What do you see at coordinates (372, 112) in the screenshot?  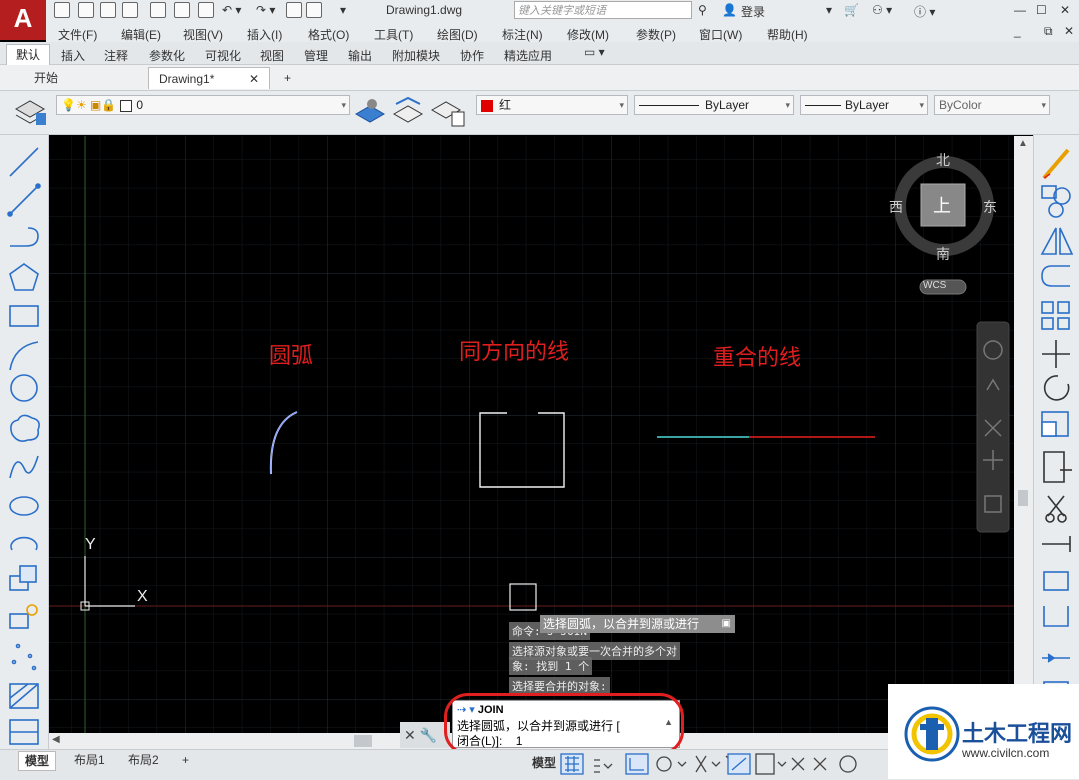 I see `make-current-layer-icon` at bounding box center [372, 112].